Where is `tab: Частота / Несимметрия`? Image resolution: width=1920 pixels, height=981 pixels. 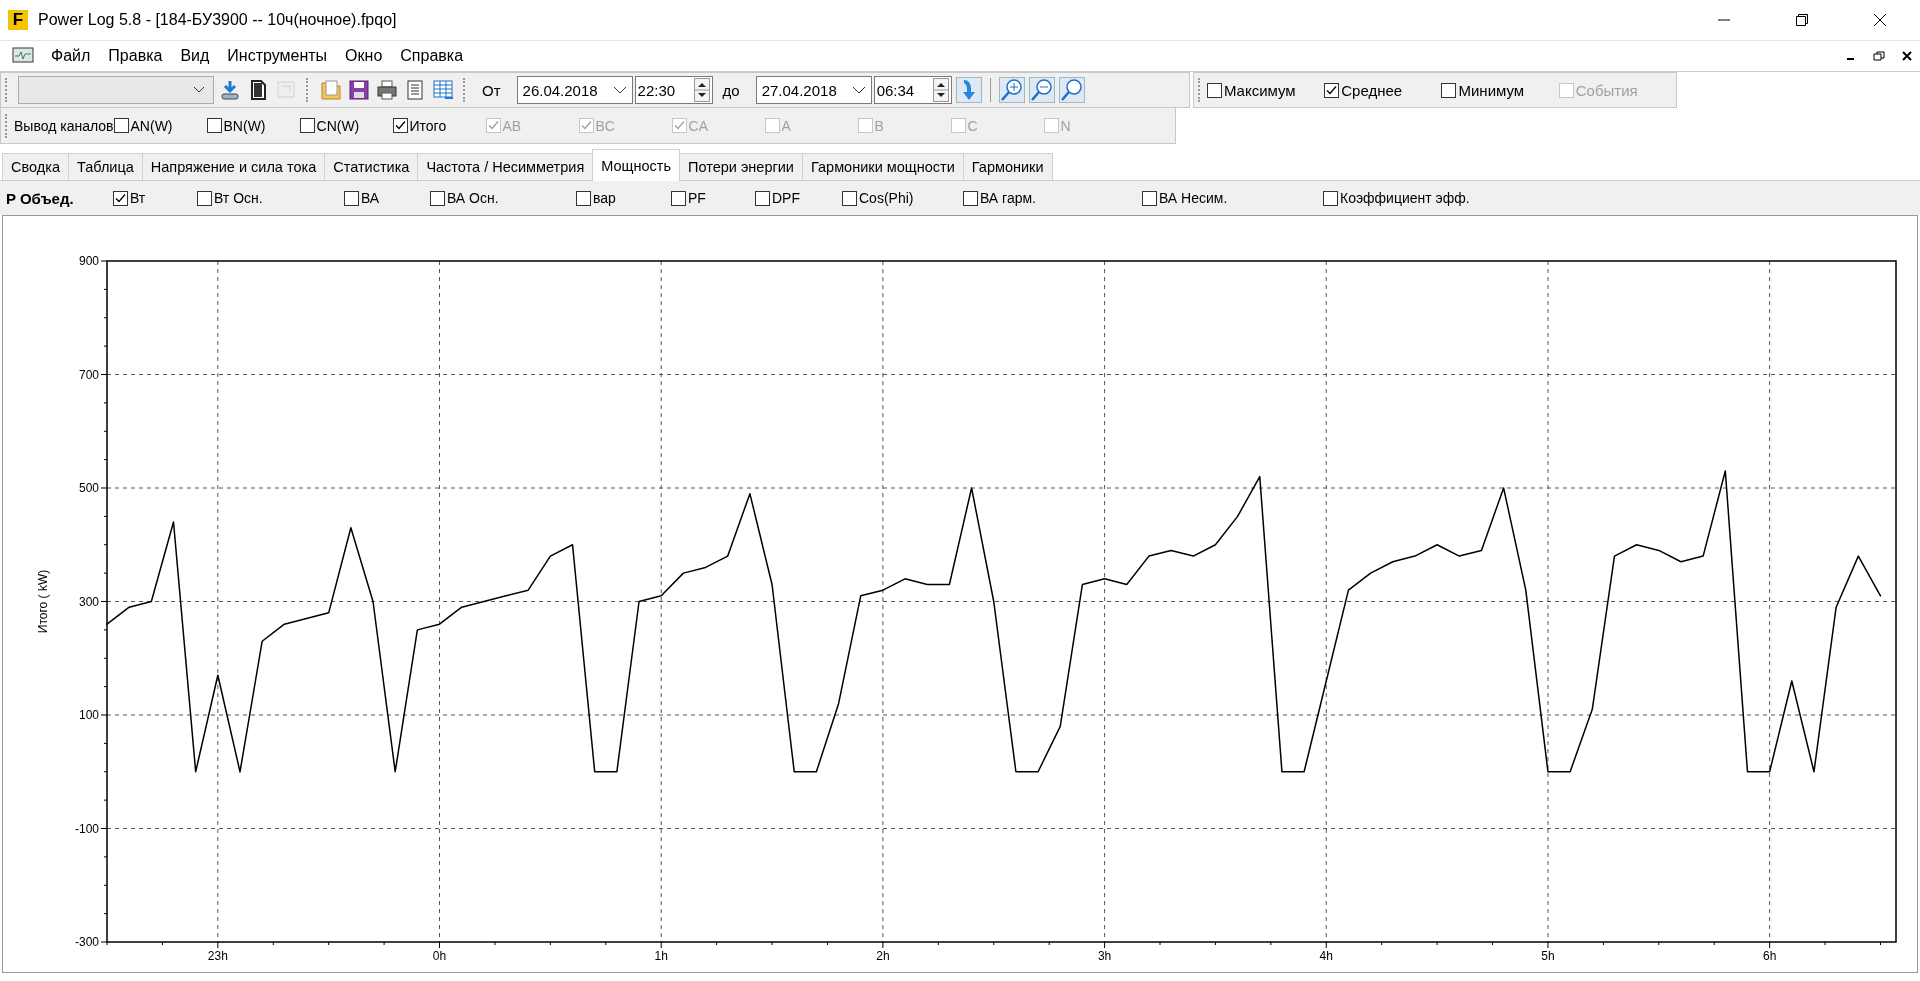 tab: Частота / Несимметрия is located at coordinates (505, 166).